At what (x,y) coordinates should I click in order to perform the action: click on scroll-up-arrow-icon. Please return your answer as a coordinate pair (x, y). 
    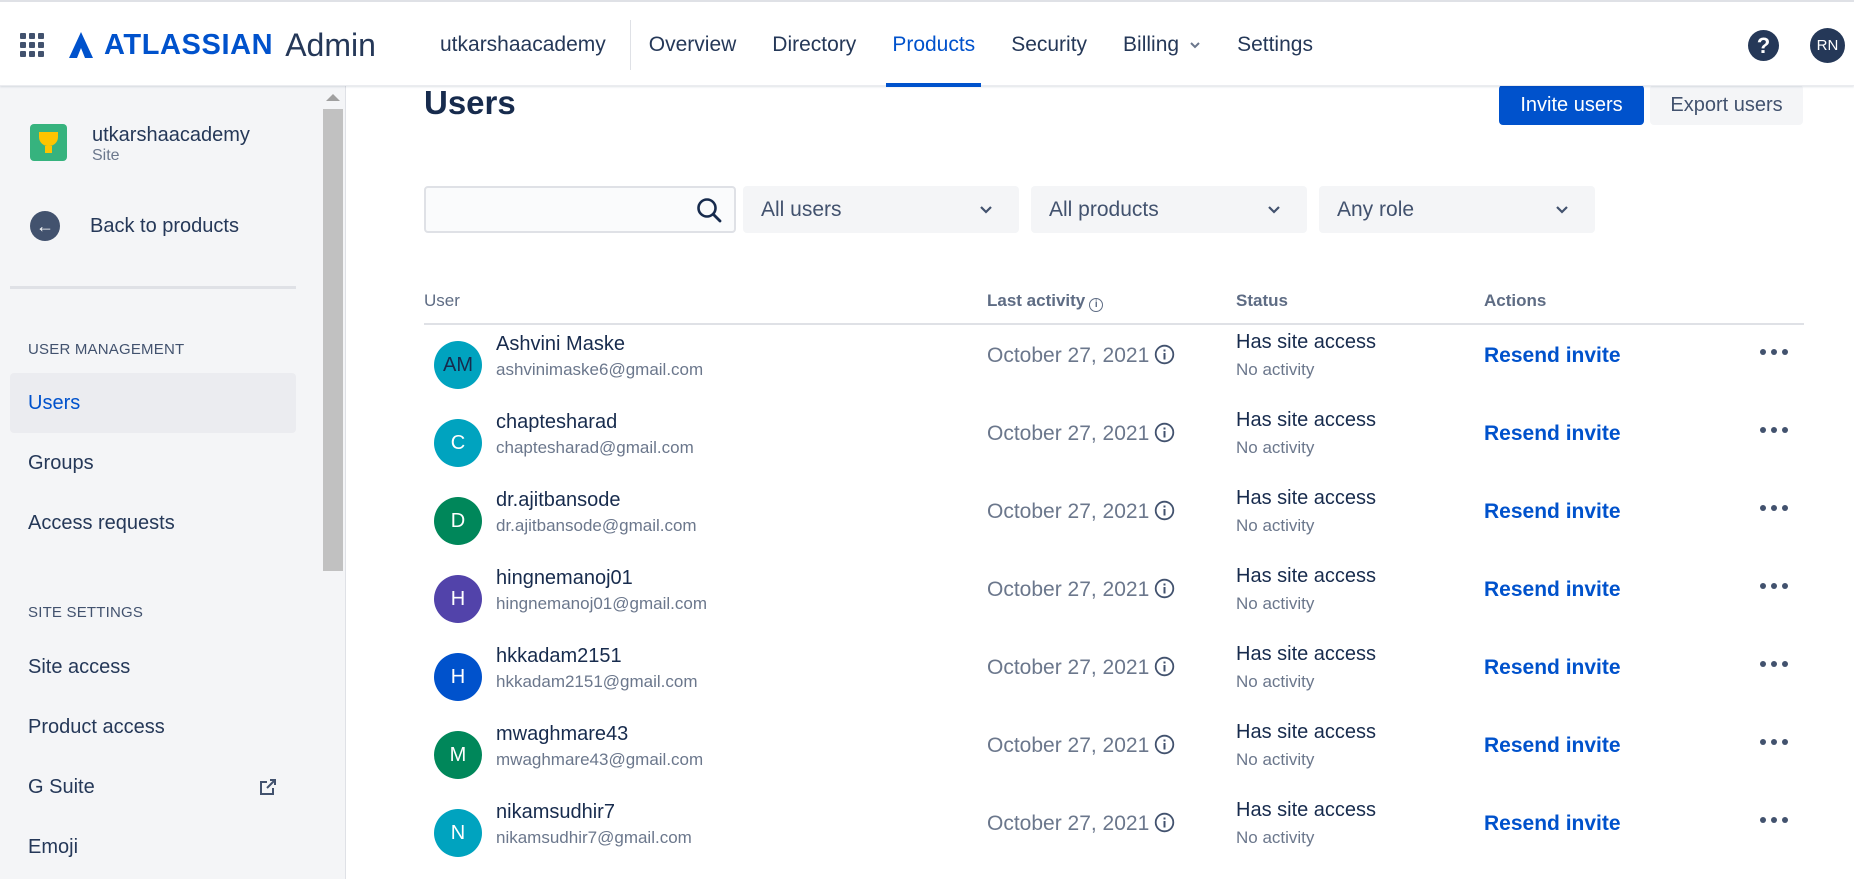
    Looking at the image, I should click on (333, 97).